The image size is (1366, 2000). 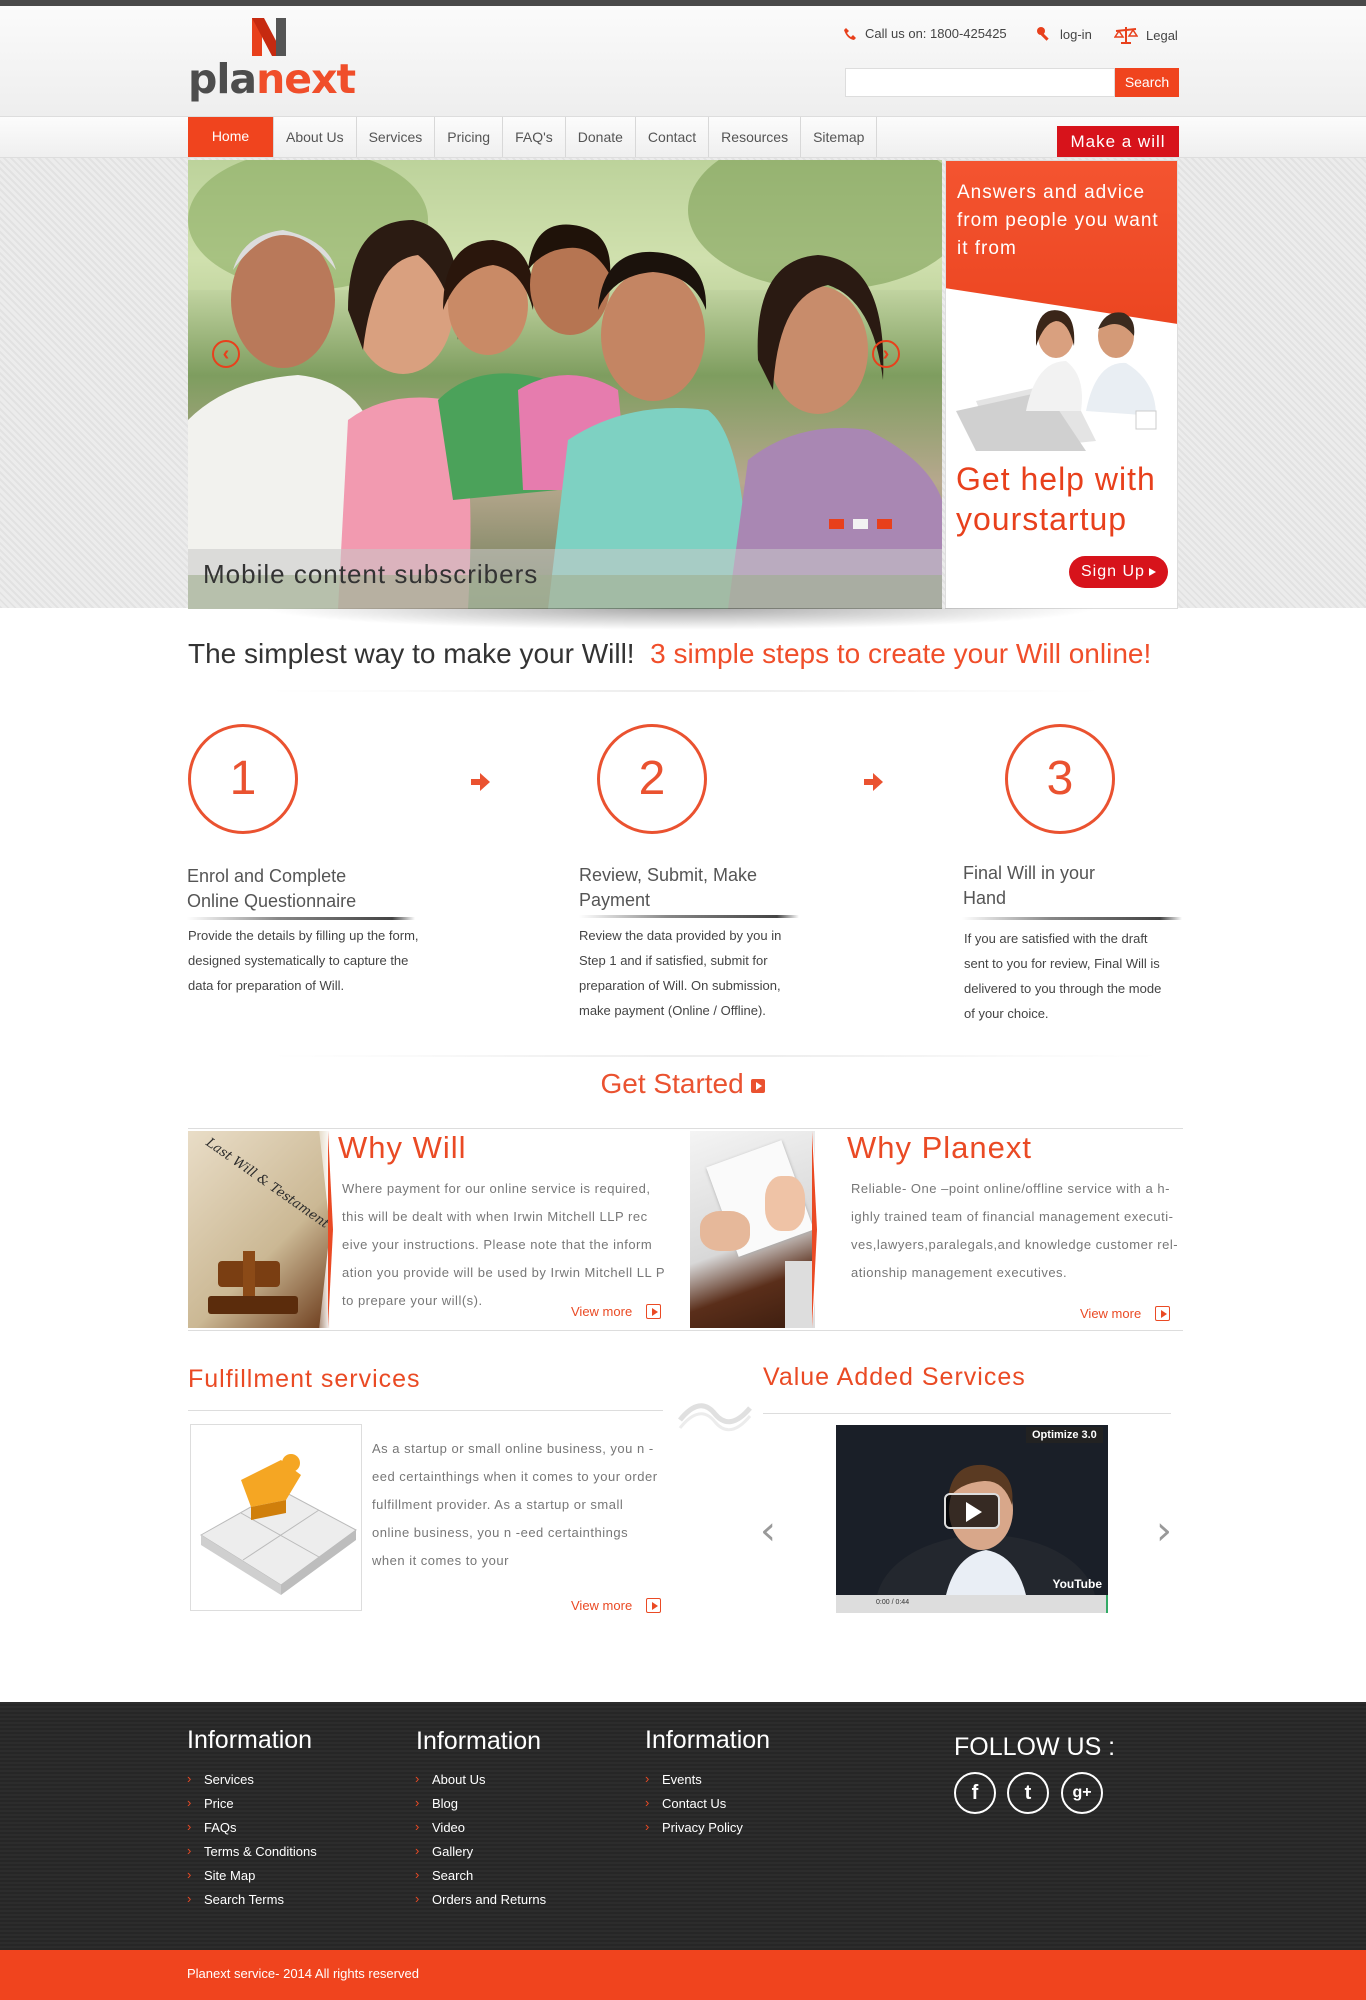 I want to click on step-arrow-icon, so click(x=480, y=782).